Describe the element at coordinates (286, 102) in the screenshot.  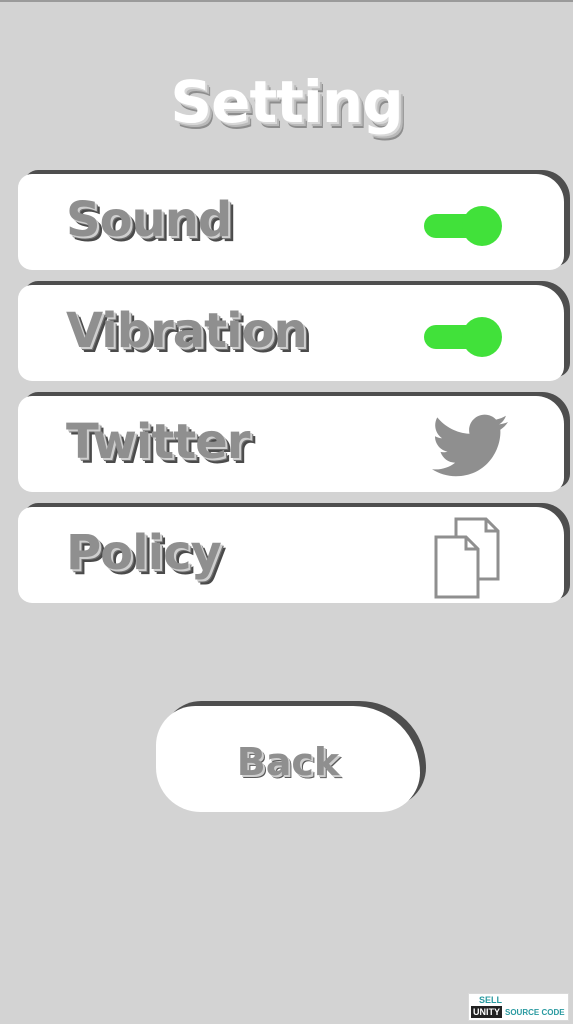
I see `page-title: Setting` at that location.